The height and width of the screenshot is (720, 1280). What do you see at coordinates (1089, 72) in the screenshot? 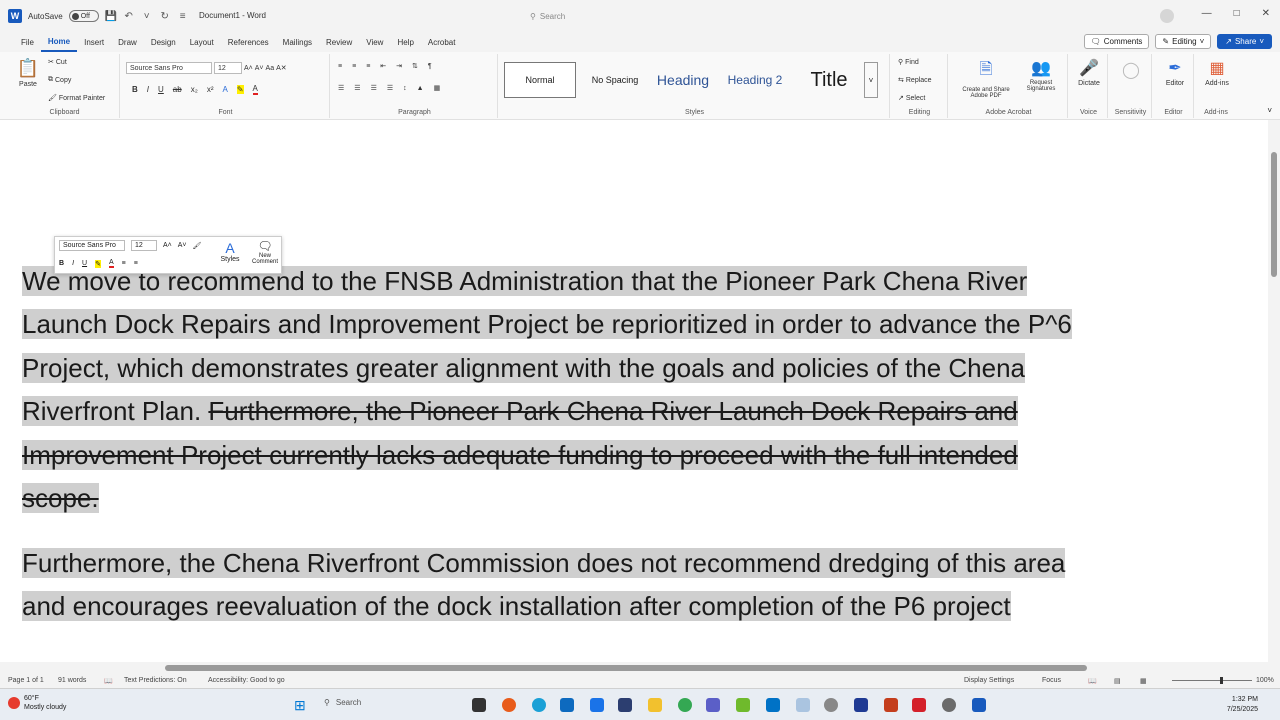
I see `dictate-button: 🎤 Dictate` at bounding box center [1089, 72].